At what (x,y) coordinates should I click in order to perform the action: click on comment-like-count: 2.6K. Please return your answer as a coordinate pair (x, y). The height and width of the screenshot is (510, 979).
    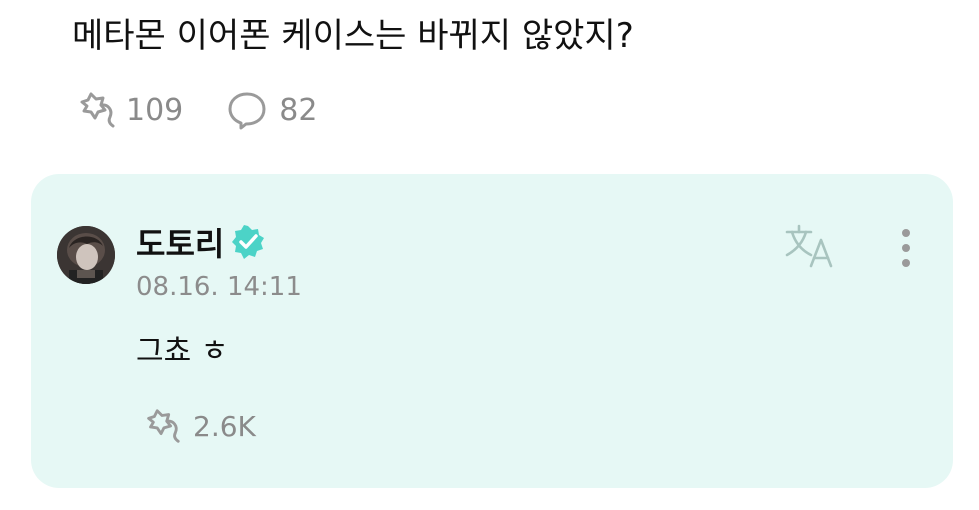
    Looking at the image, I should click on (224, 426).